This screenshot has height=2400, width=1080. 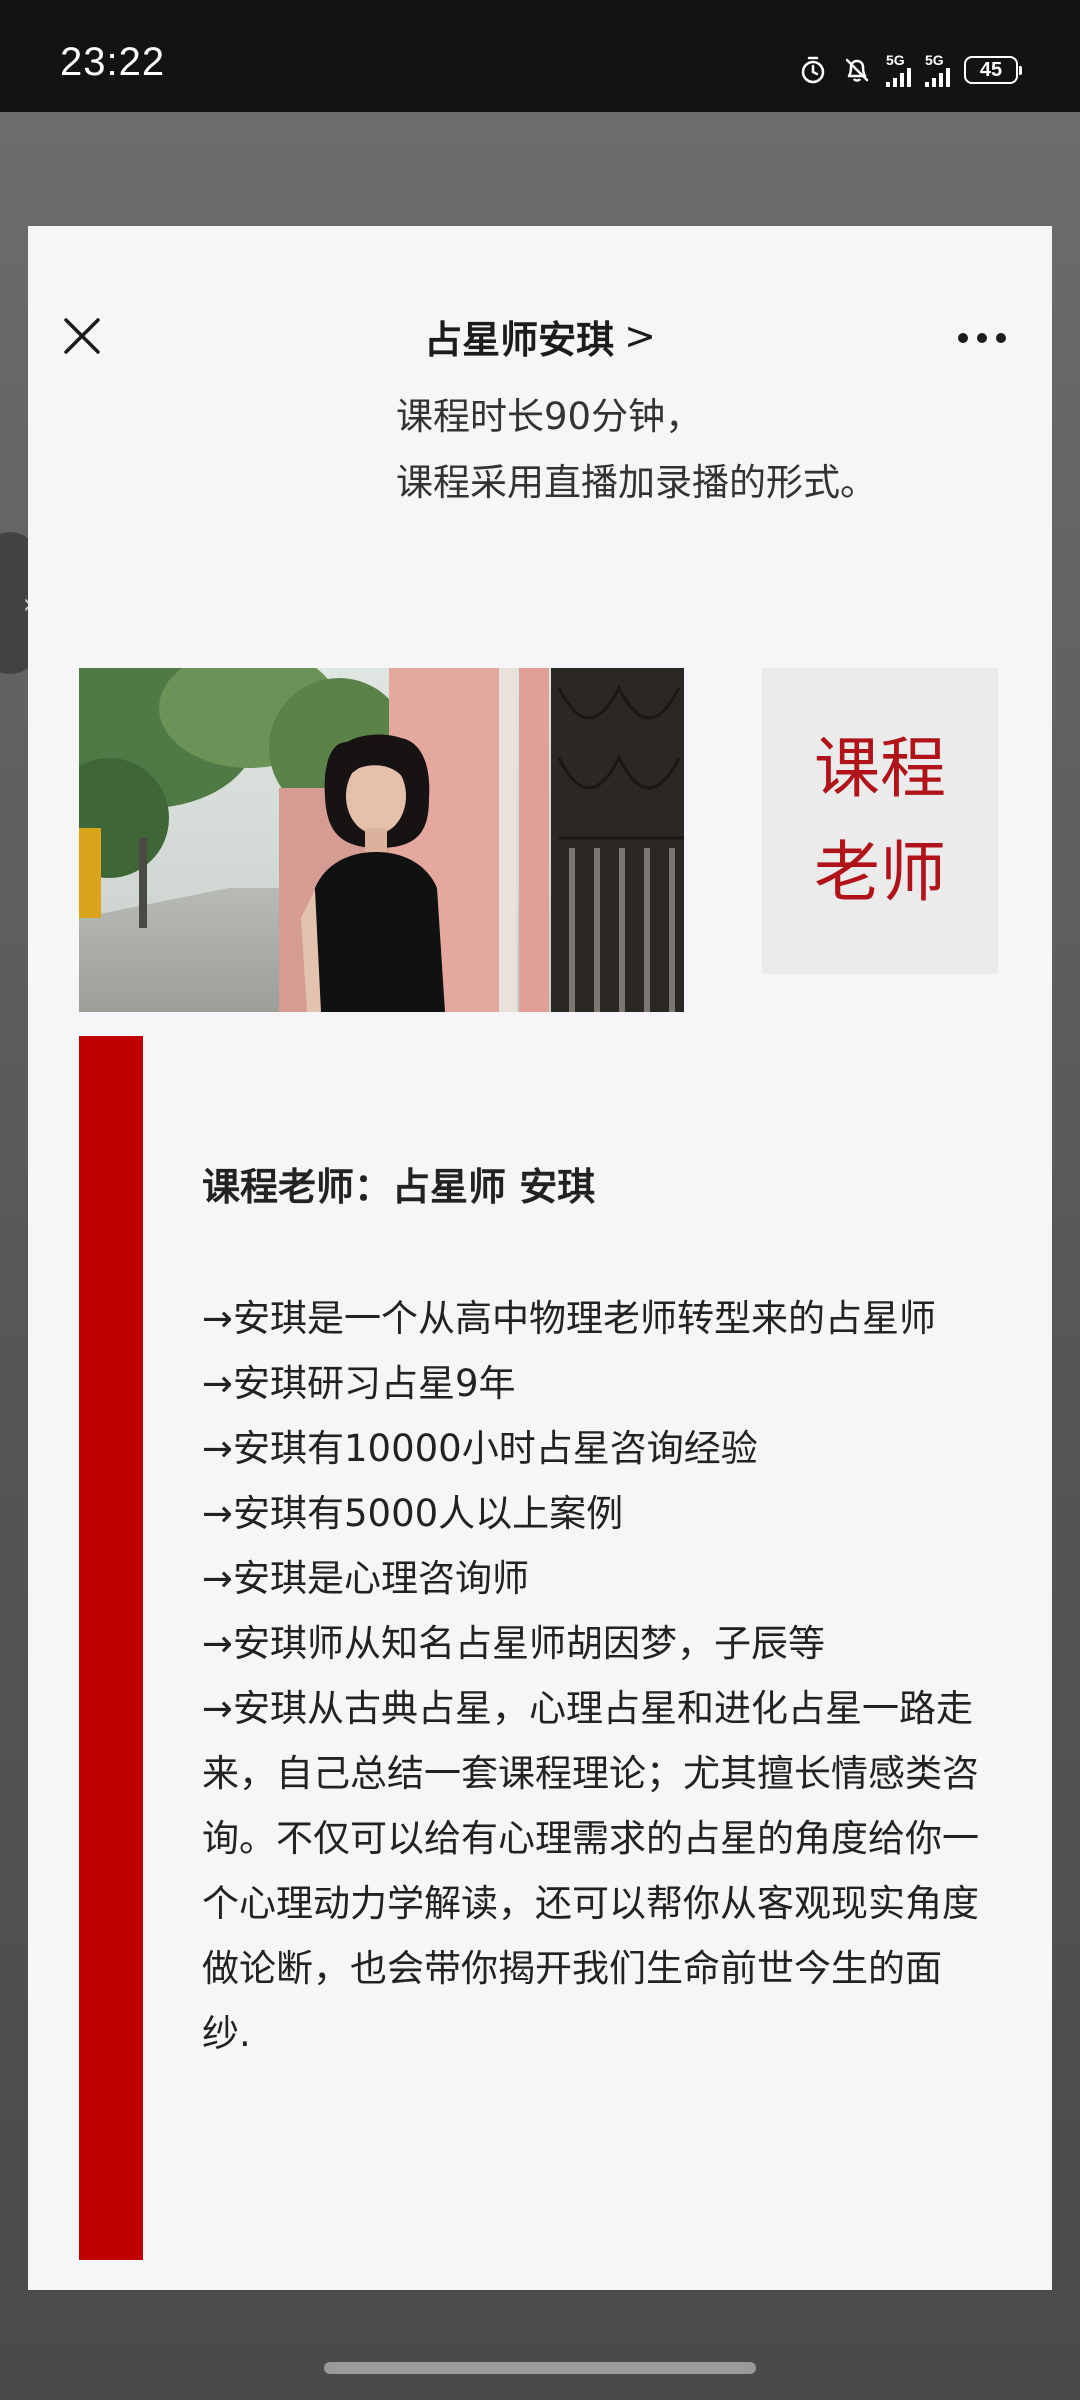 What do you see at coordinates (880, 768) in the screenshot?
I see `section-label-line1: 课程` at bounding box center [880, 768].